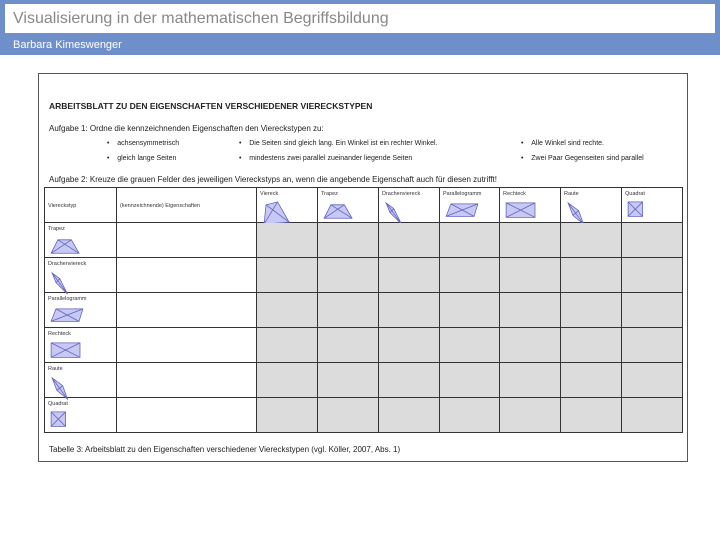 This screenshot has width=720, height=540. What do you see at coordinates (591, 206) in the screenshot?
I see `column-header-raute: Raute` at bounding box center [591, 206].